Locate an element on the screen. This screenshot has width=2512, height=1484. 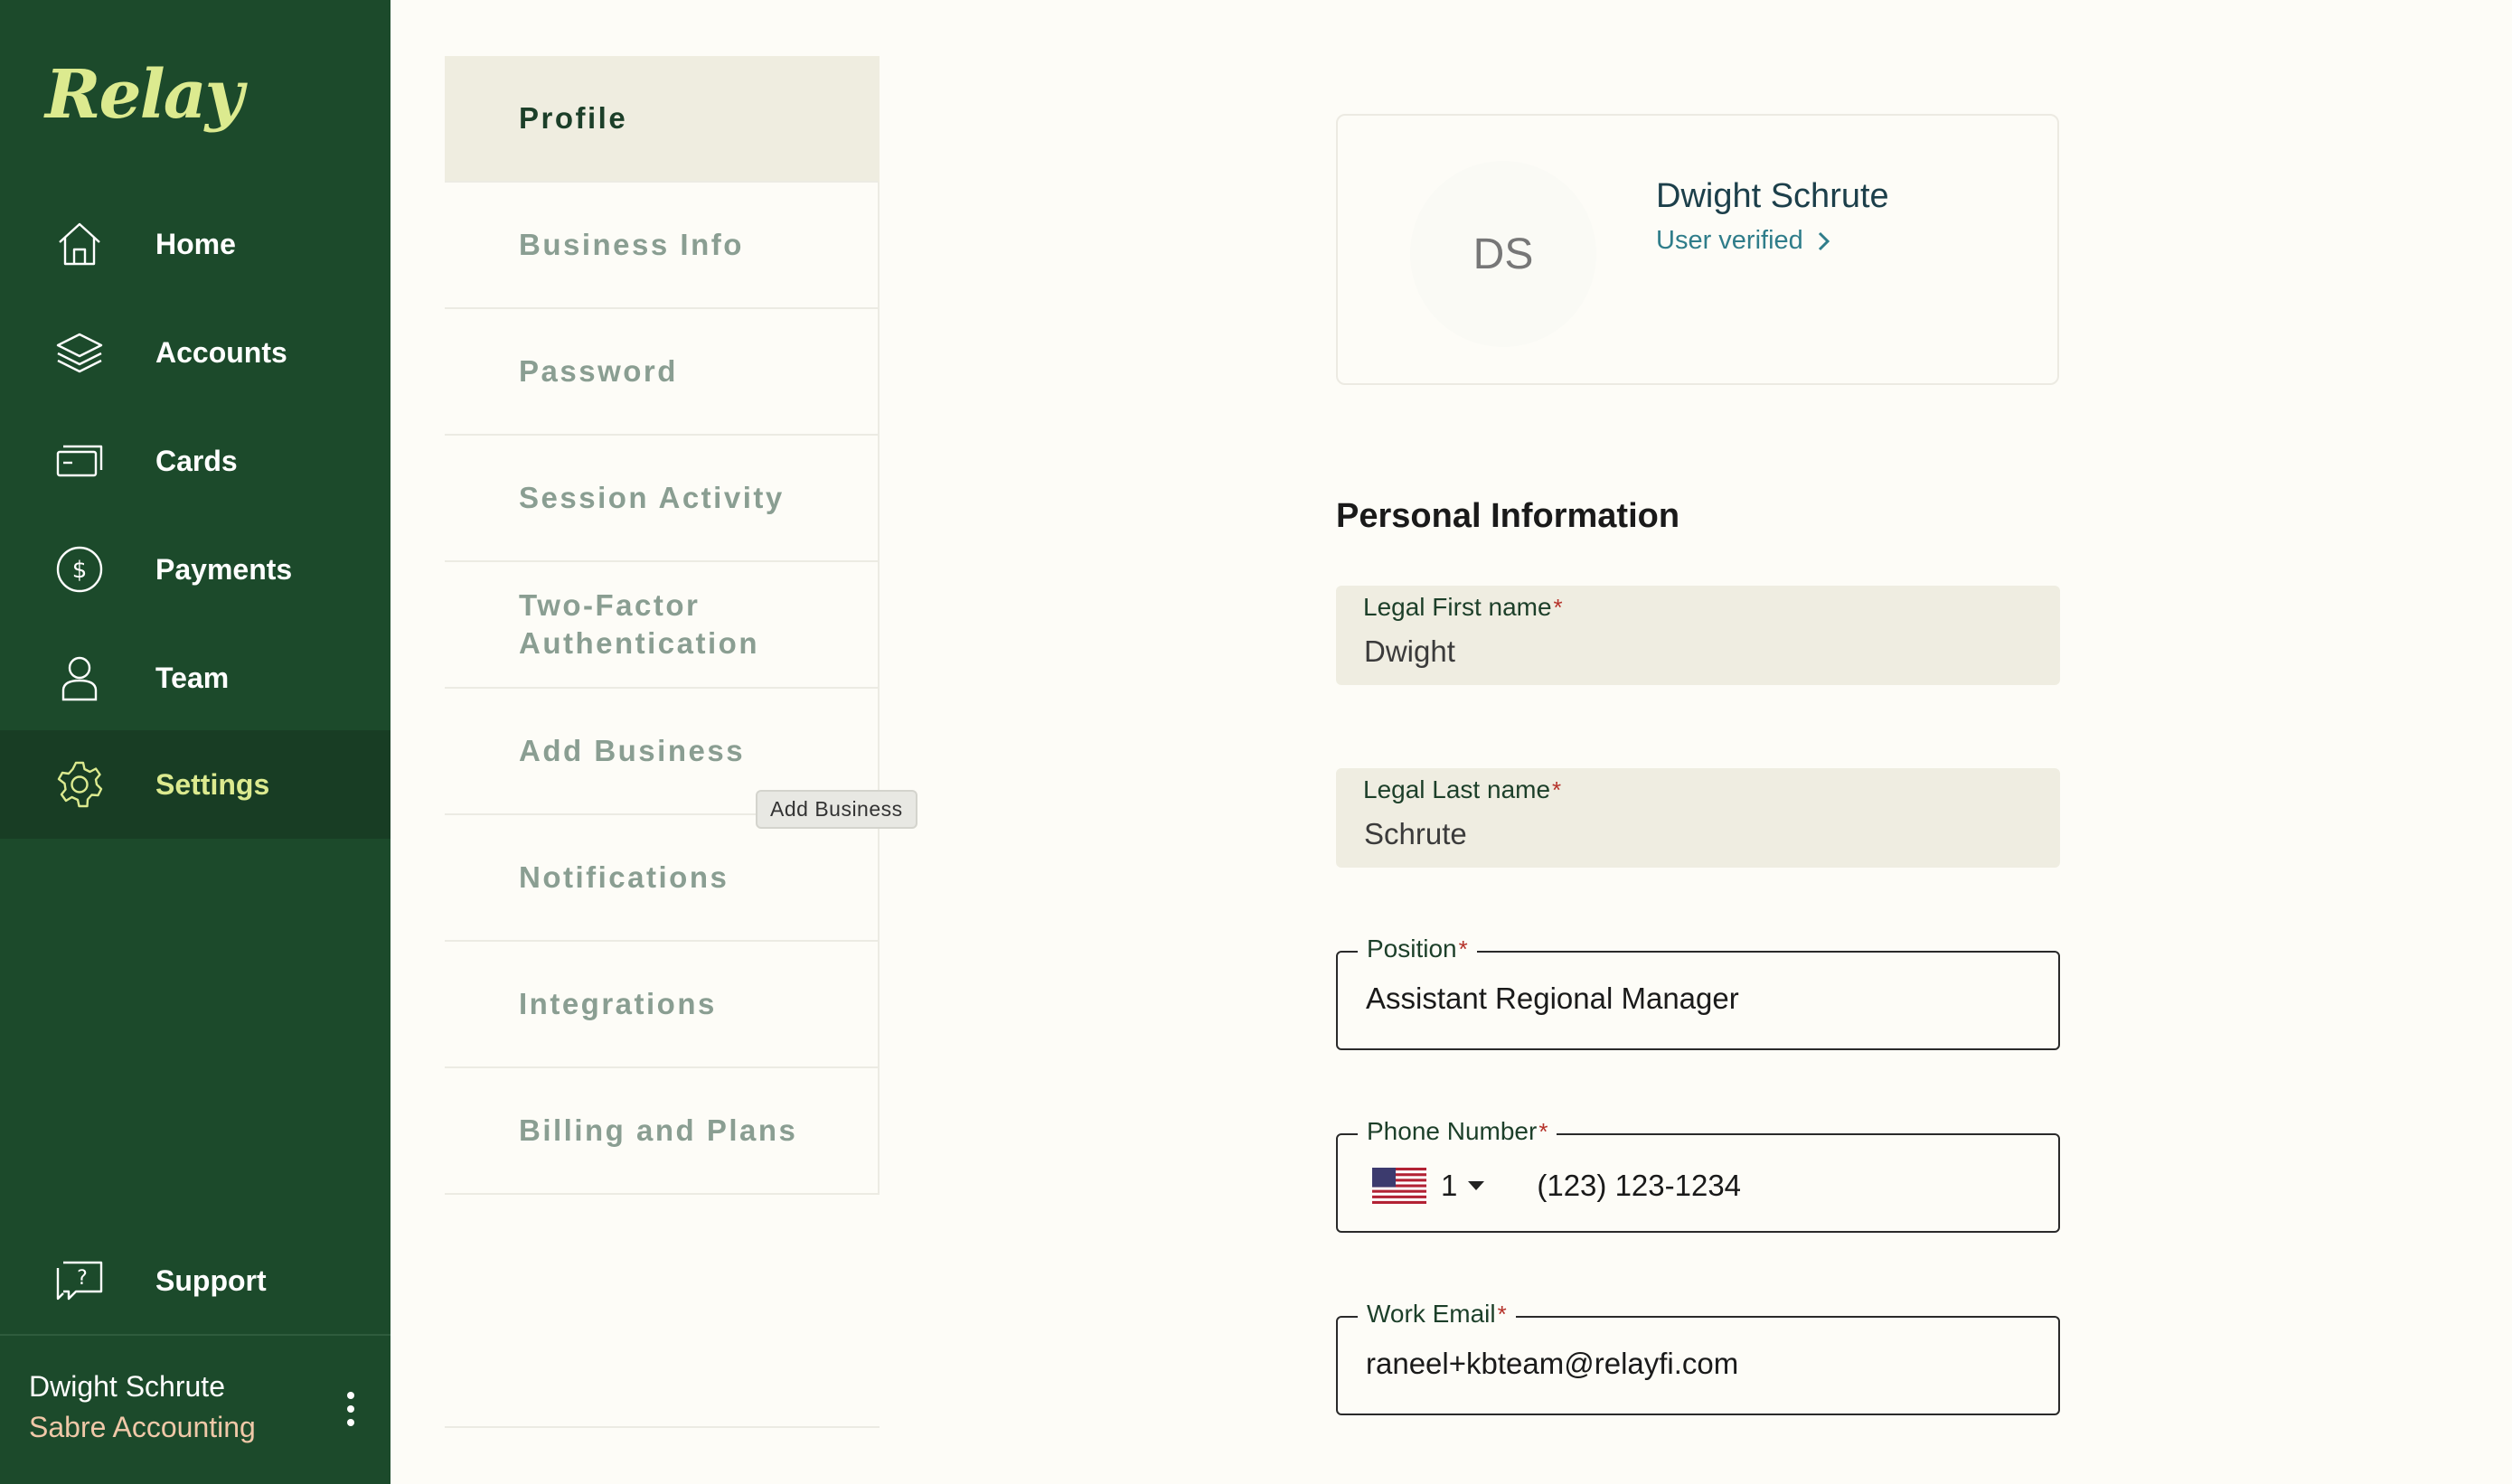
settings-item-label: Notifications is located at coordinates (624, 877).